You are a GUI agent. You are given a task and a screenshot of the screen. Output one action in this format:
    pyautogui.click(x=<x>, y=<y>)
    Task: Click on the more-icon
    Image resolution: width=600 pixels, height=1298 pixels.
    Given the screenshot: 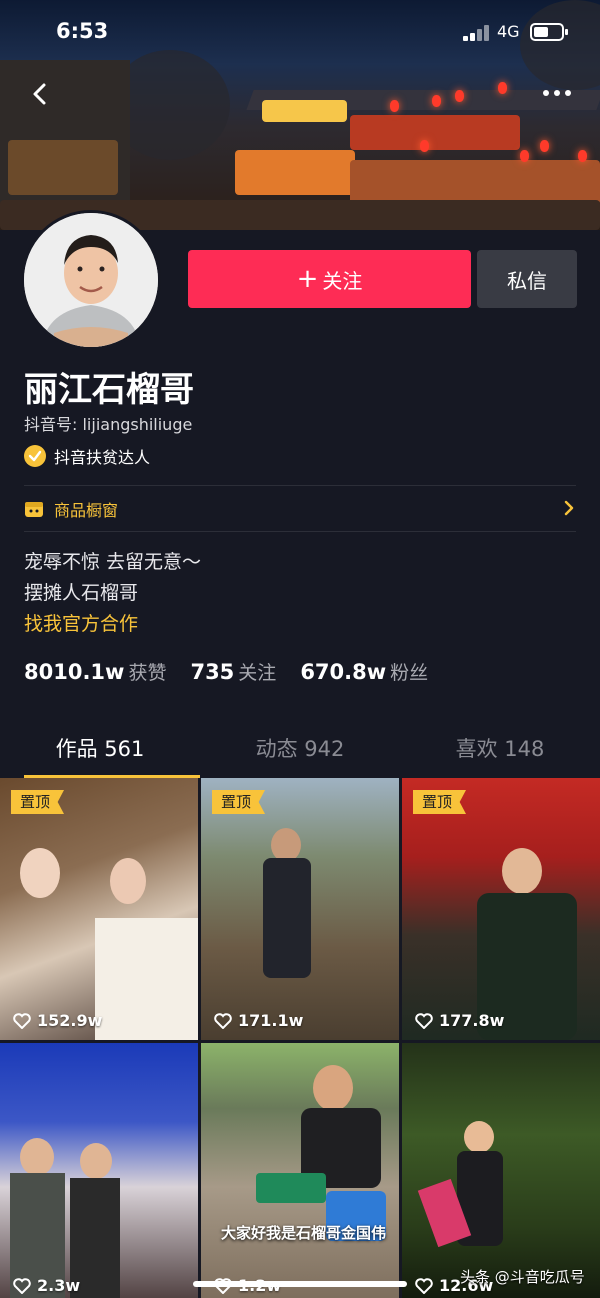 What is the action you would take?
    pyautogui.click(x=557, y=93)
    